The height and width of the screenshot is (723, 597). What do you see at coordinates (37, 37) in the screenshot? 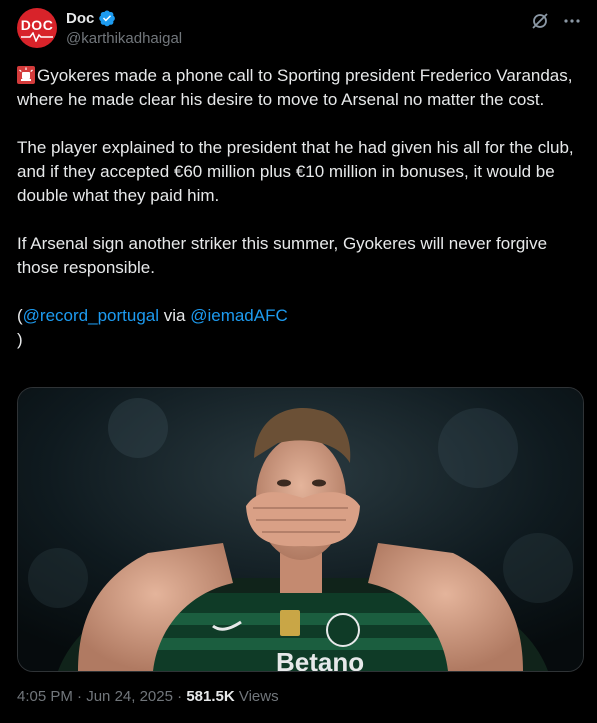
I see `heartbeat-icon` at bounding box center [37, 37].